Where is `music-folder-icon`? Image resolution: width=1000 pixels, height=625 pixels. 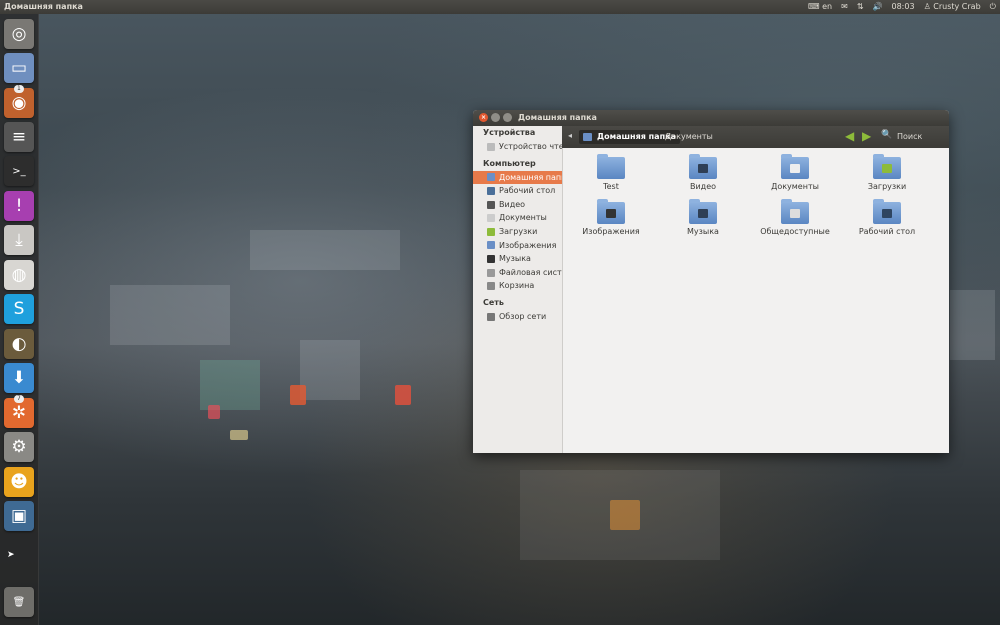
music-folder-icon is located at coordinates (703, 211).